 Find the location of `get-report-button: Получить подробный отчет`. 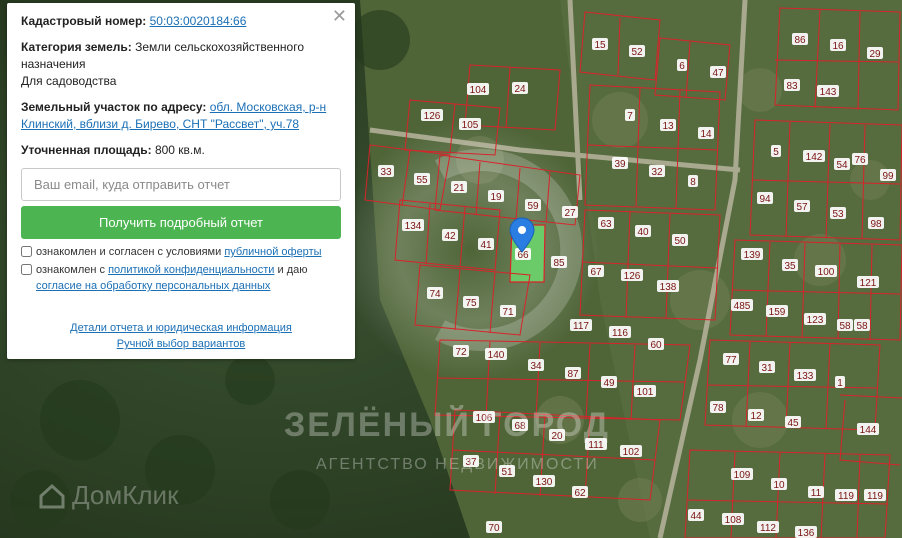

get-report-button: Получить подробный отчет is located at coordinates (181, 222).